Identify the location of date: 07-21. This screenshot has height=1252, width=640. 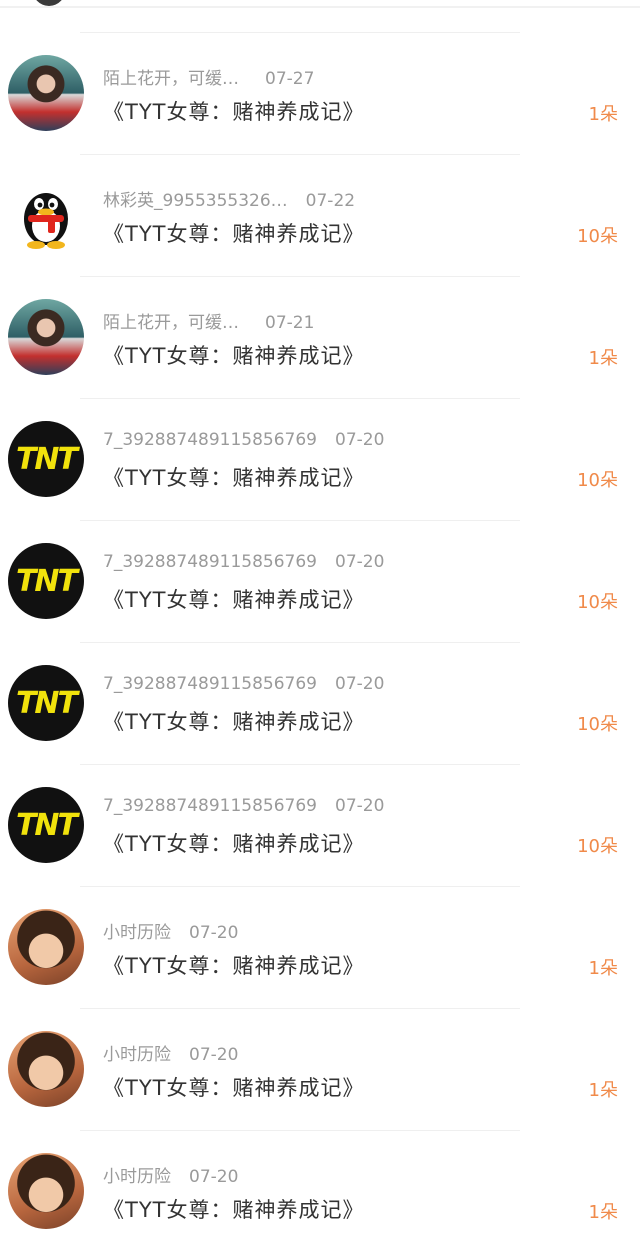
(290, 323).